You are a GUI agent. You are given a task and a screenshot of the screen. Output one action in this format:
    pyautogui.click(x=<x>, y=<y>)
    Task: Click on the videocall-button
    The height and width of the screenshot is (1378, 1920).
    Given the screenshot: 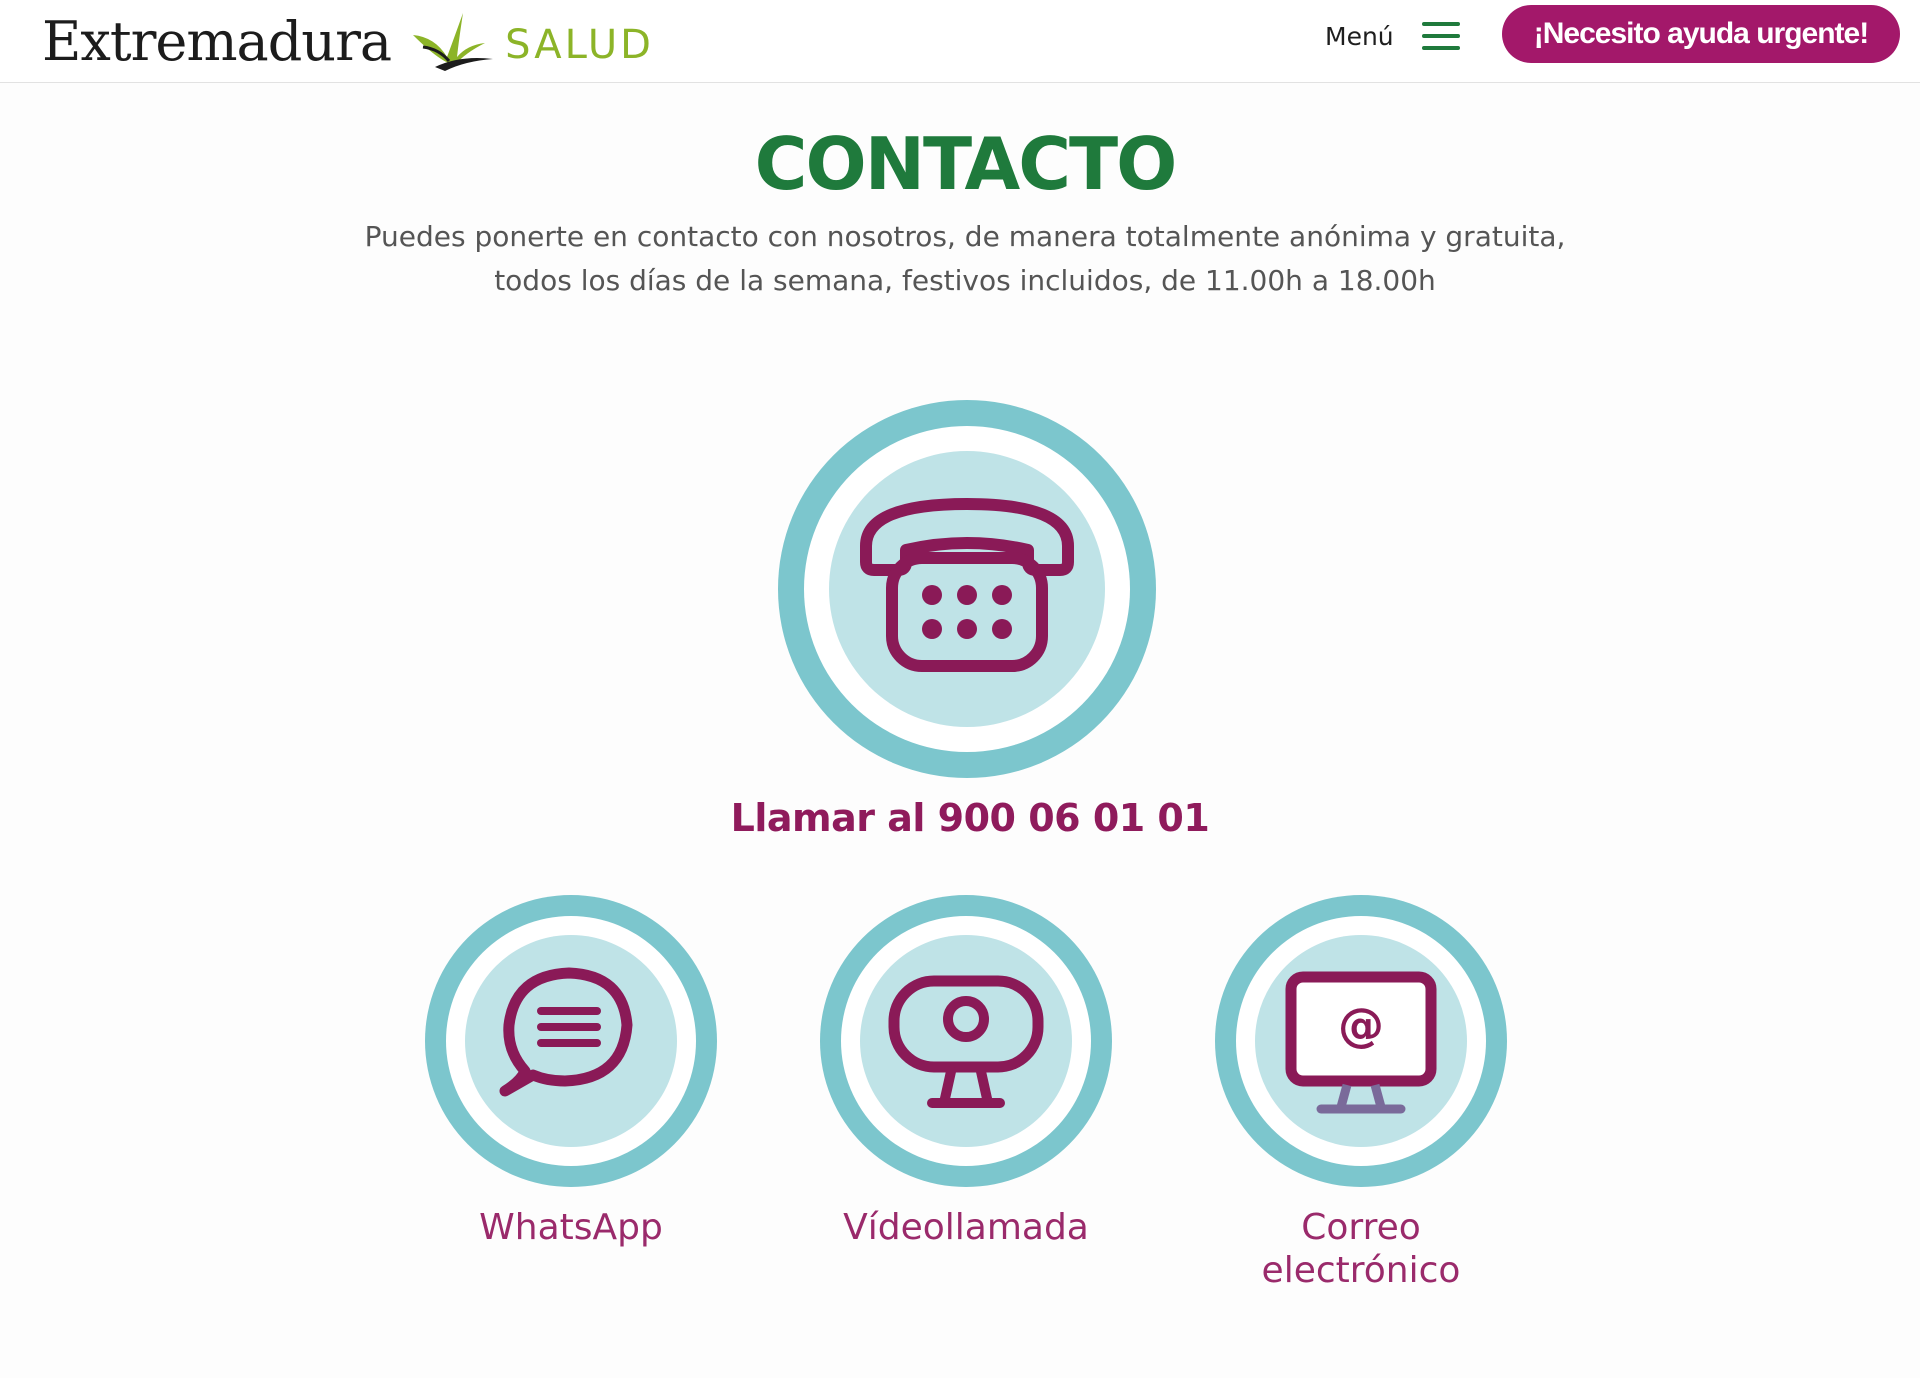 What is the action you would take?
    pyautogui.click(x=966, y=1041)
    